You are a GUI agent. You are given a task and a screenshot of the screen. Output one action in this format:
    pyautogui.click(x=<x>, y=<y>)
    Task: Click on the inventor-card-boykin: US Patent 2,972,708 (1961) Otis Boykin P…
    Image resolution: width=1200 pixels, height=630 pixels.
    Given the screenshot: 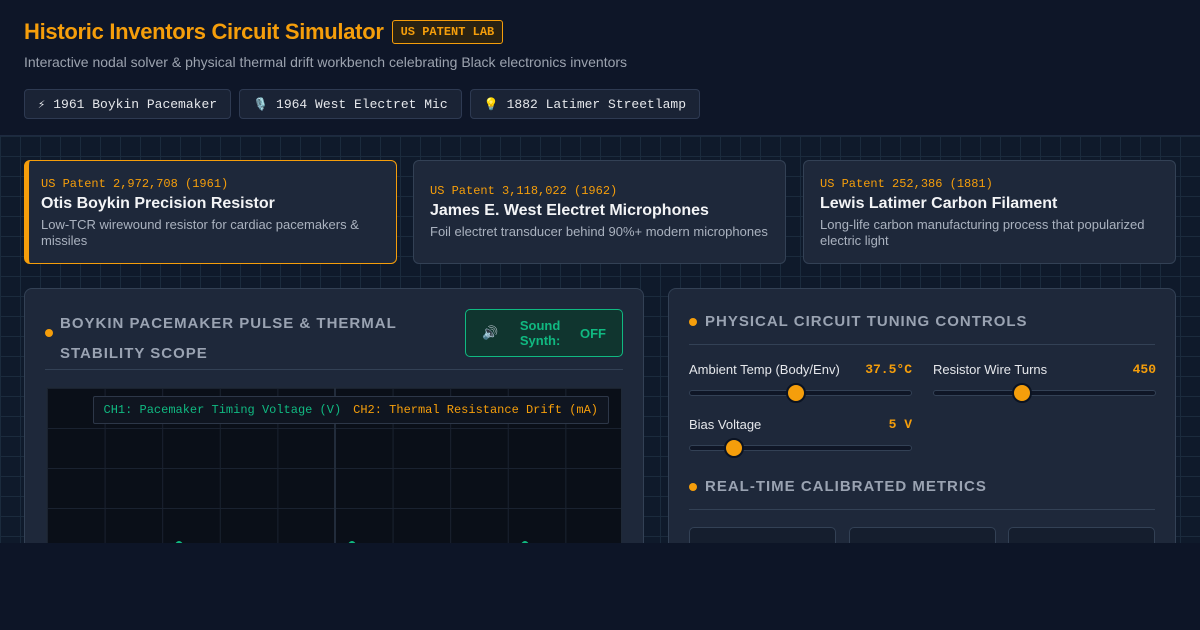 What is the action you would take?
    pyautogui.click(x=210, y=212)
    